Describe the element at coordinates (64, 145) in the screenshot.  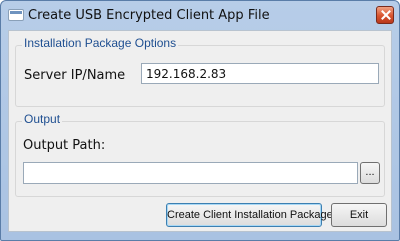
I see `output-path-label: Output Path:` at that location.